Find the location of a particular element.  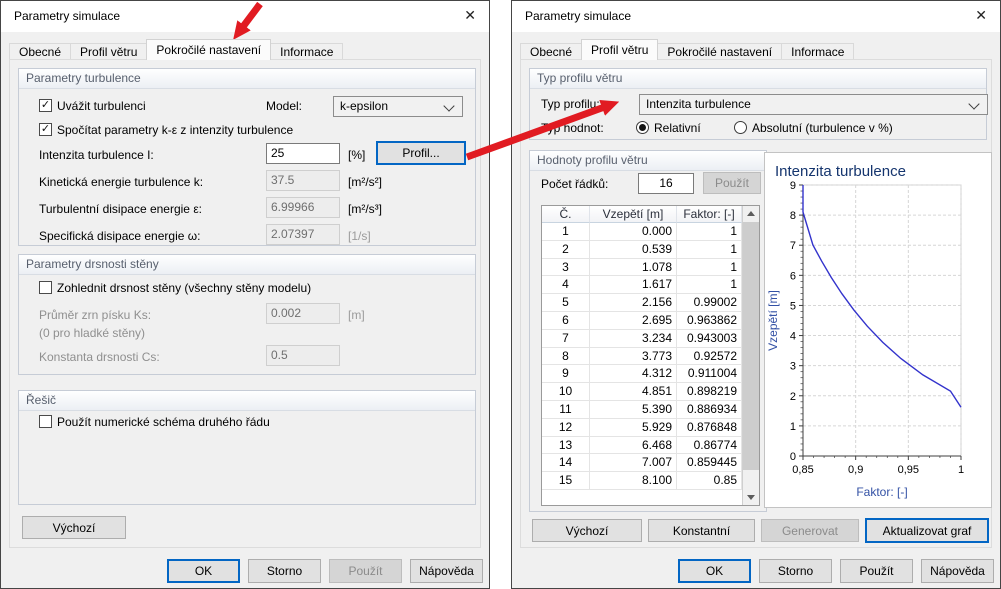

table-row: 11 5.390 0.886934 is located at coordinates (642, 409).